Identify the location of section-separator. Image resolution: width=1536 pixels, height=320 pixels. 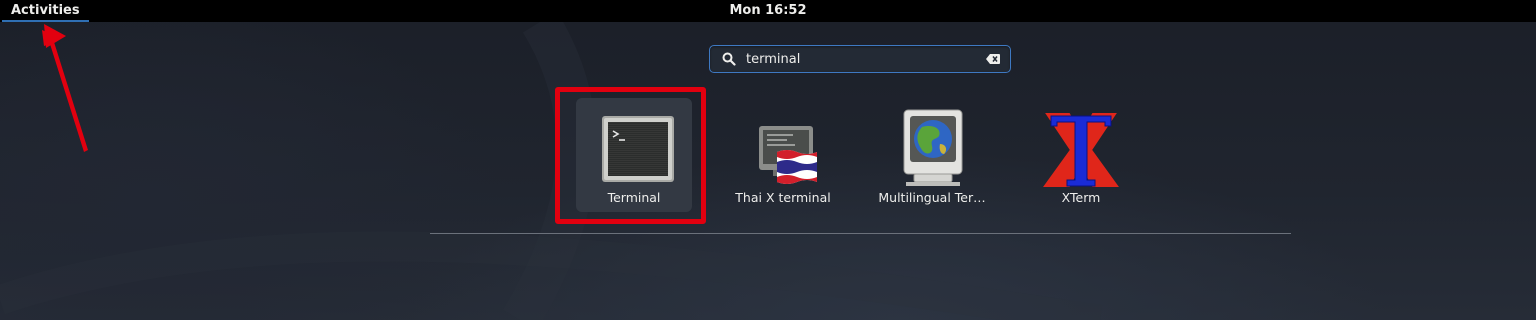
(860, 233).